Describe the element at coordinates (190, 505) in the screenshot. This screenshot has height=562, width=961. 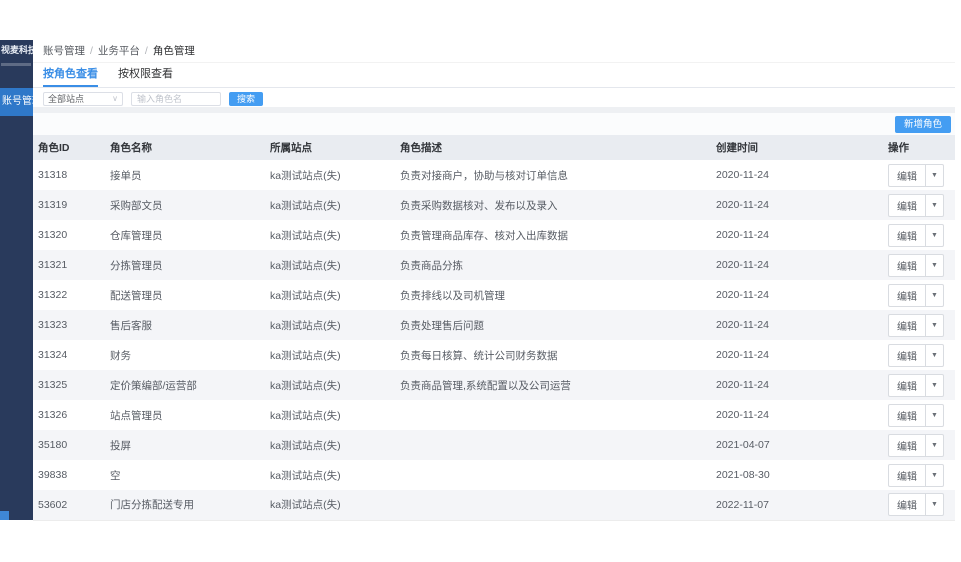
I see `role-name-cell: 门店分拣配送专用` at that location.